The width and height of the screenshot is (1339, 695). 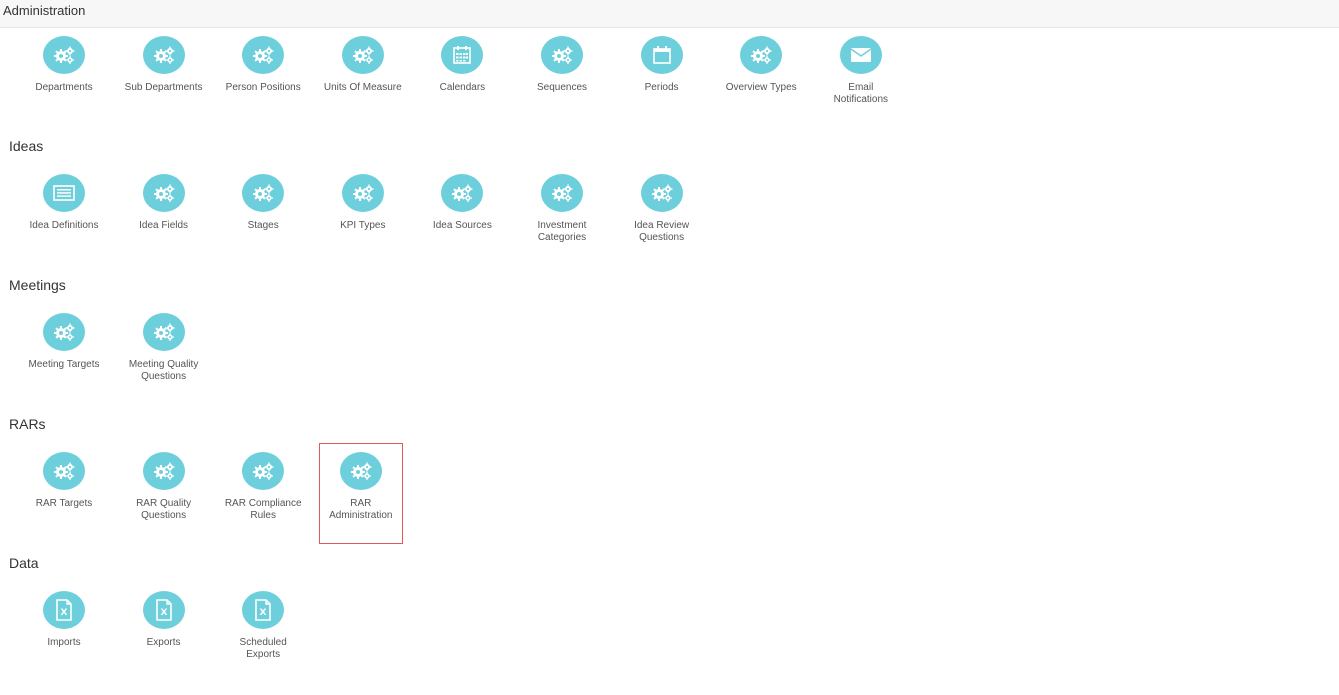 What do you see at coordinates (163, 87) in the screenshot?
I see `tile-label: Sub Departments` at bounding box center [163, 87].